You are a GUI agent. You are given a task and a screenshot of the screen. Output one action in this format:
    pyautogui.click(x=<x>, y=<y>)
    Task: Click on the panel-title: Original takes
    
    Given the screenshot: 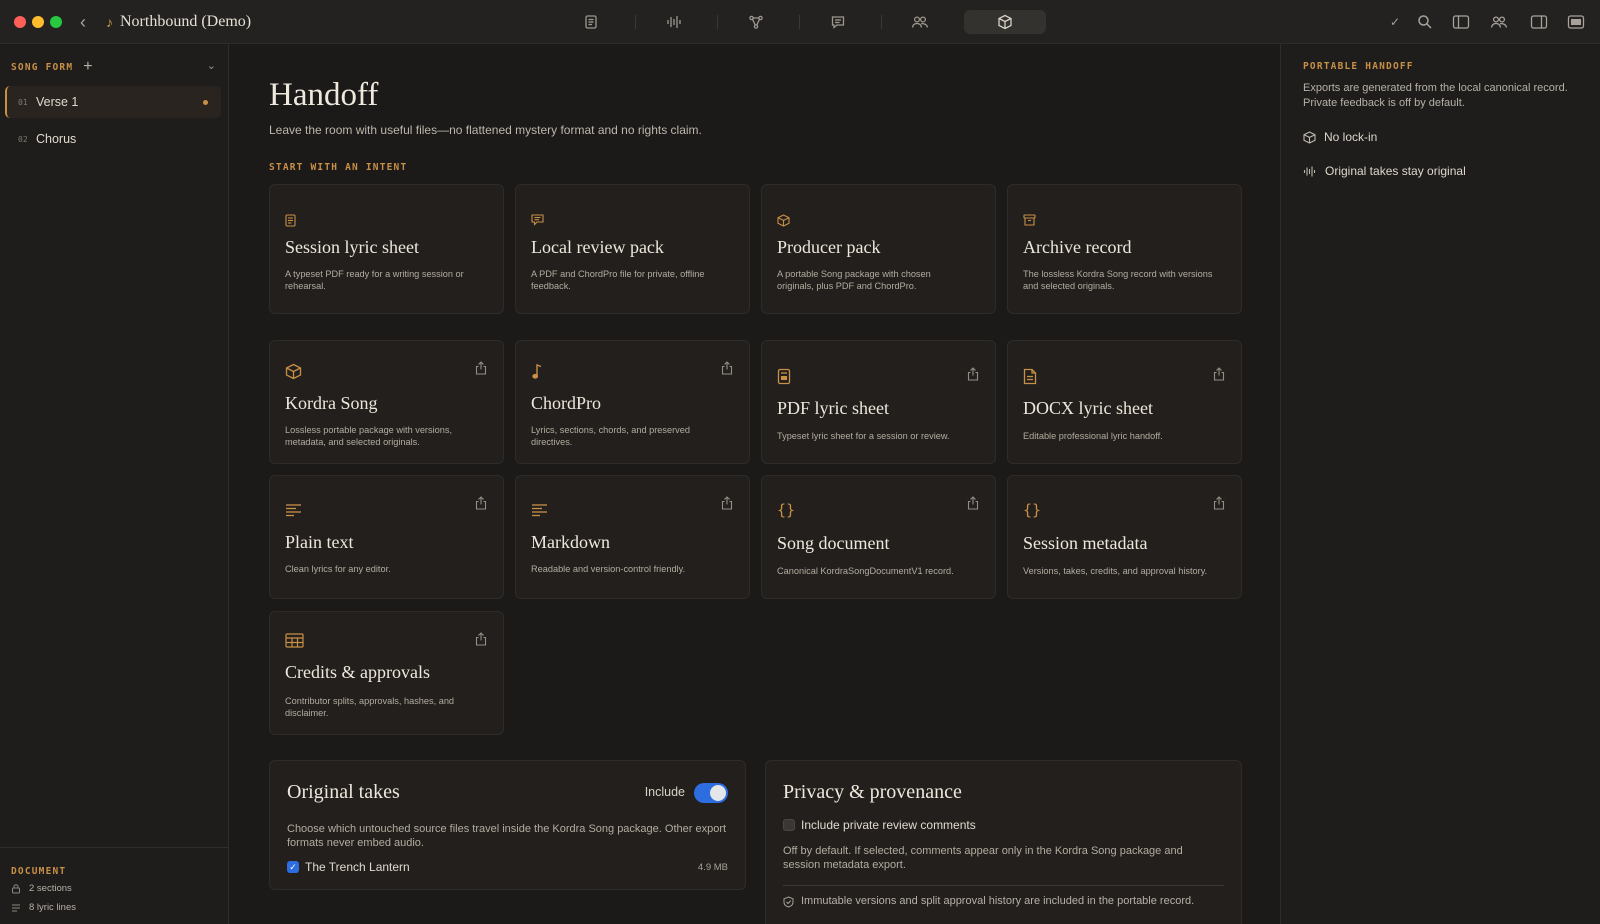 What is the action you would take?
    pyautogui.click(x=343, y=792)
    